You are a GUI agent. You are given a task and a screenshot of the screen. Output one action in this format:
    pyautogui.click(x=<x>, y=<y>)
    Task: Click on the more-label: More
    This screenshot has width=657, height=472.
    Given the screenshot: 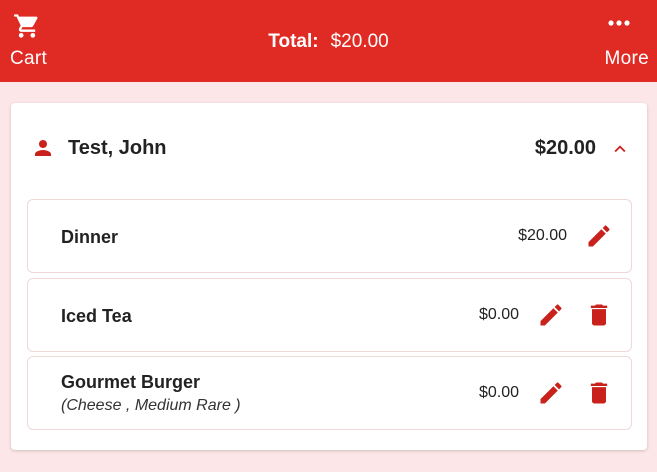 What is the action you would take?
    pyautogui.click(x=626, y=58)
    